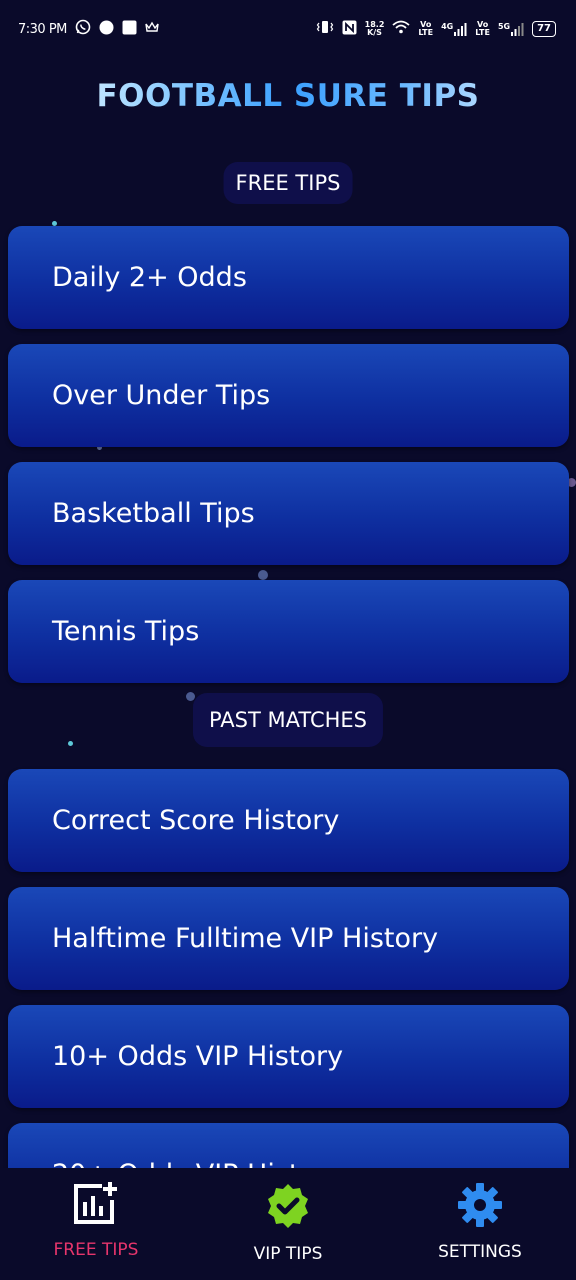 The image size is (576, 1280). I want to click on status-bar: 7:30 PM 18.2 K/S Vo LTE 4G Vo LTE 5G 77, so click(288, 29).